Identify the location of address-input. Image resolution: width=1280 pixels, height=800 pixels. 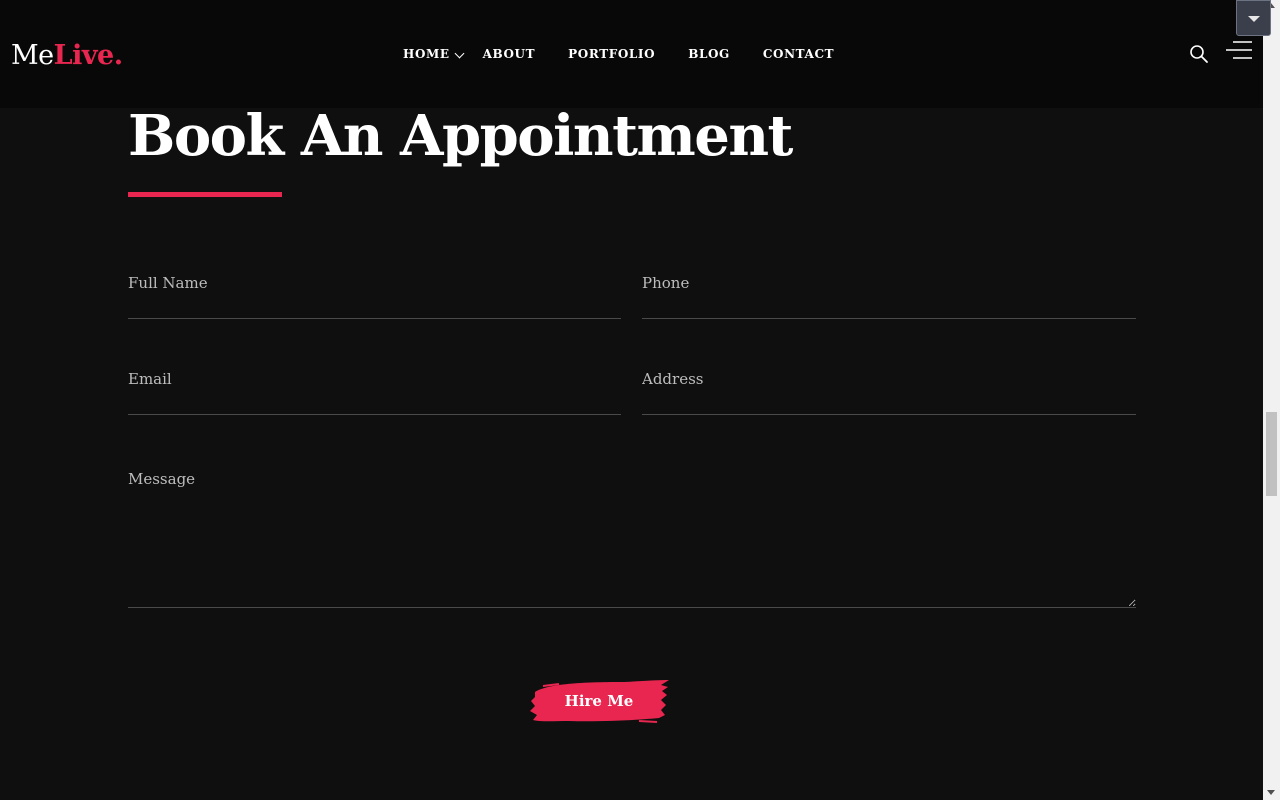
(889, 390).